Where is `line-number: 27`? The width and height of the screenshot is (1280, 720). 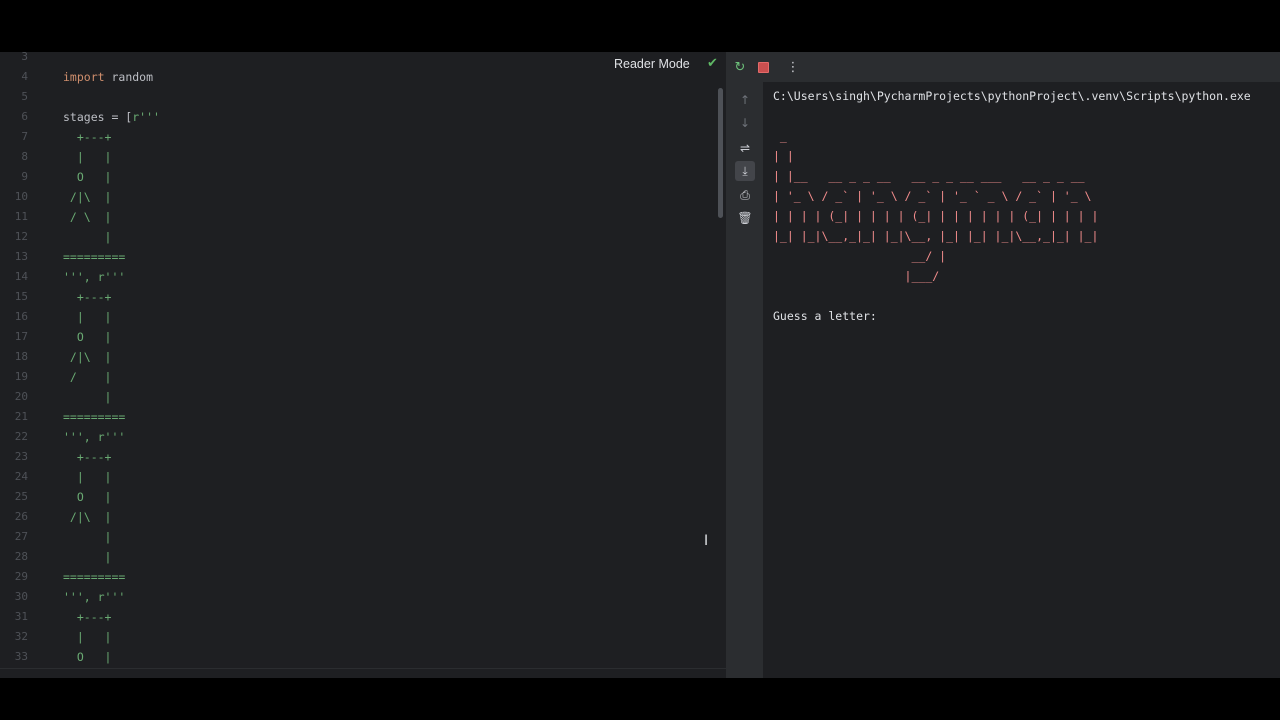
line-number: 27 is located at coordinates (21, 536).